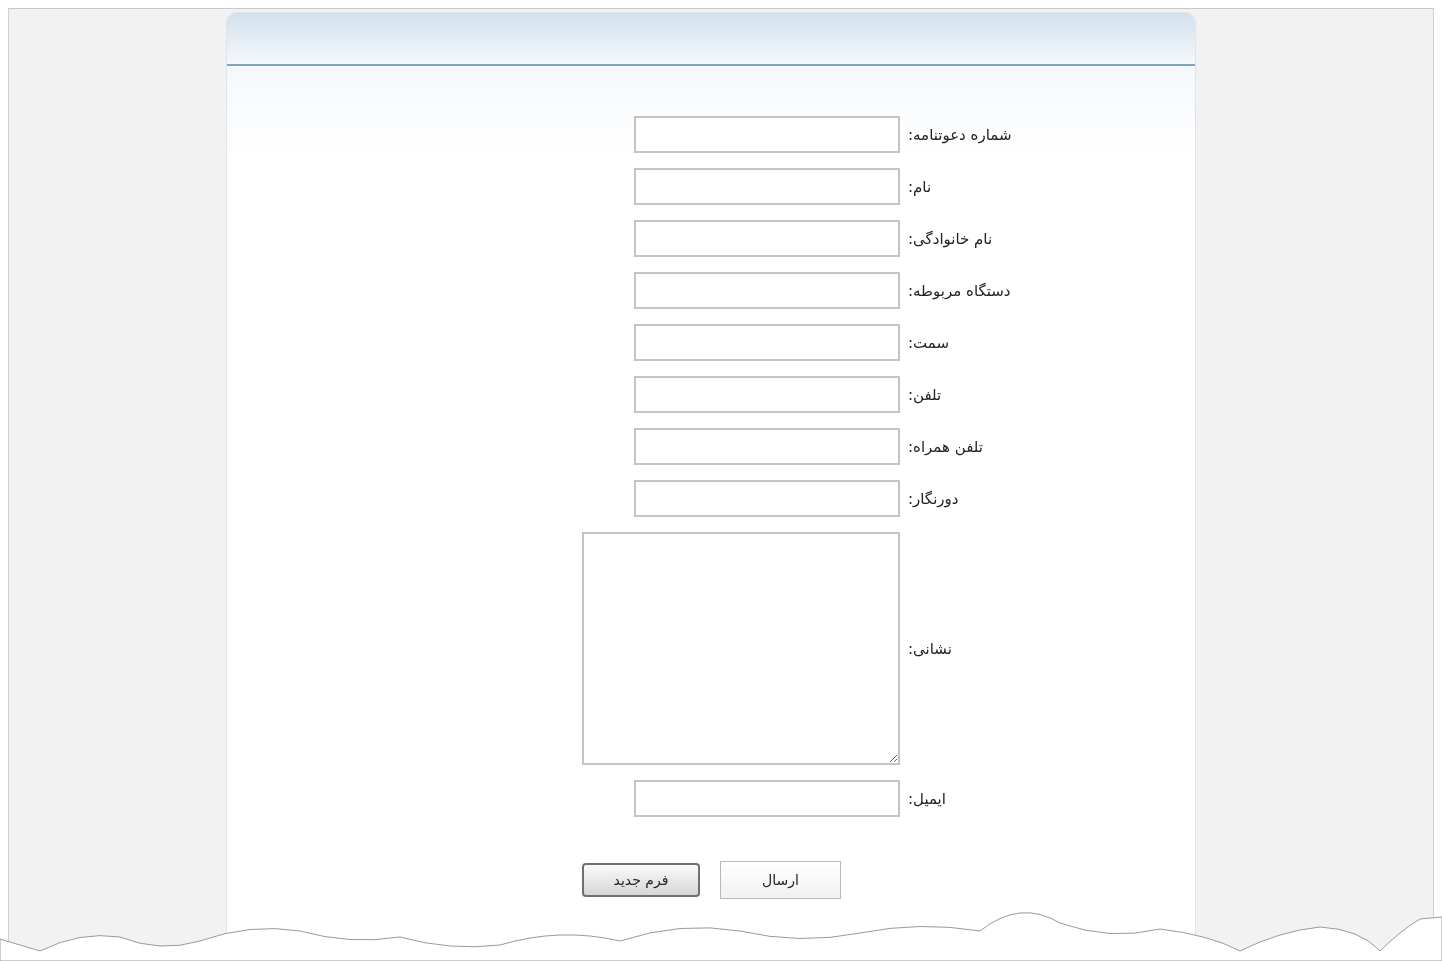  Describe the element at coordinates (933, 498) in the screenshot. I see `field-label: دورنگار:` at that location.